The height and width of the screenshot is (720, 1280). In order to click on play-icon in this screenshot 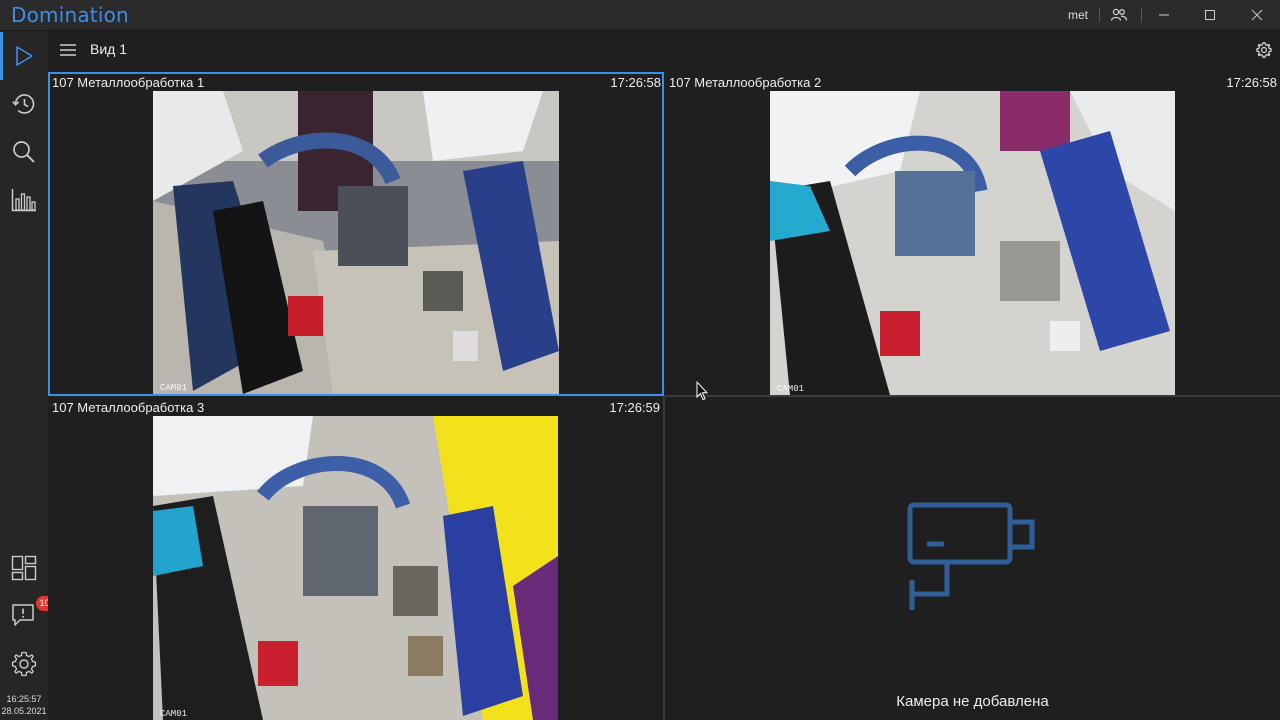, I will do `click(24, 56)`.